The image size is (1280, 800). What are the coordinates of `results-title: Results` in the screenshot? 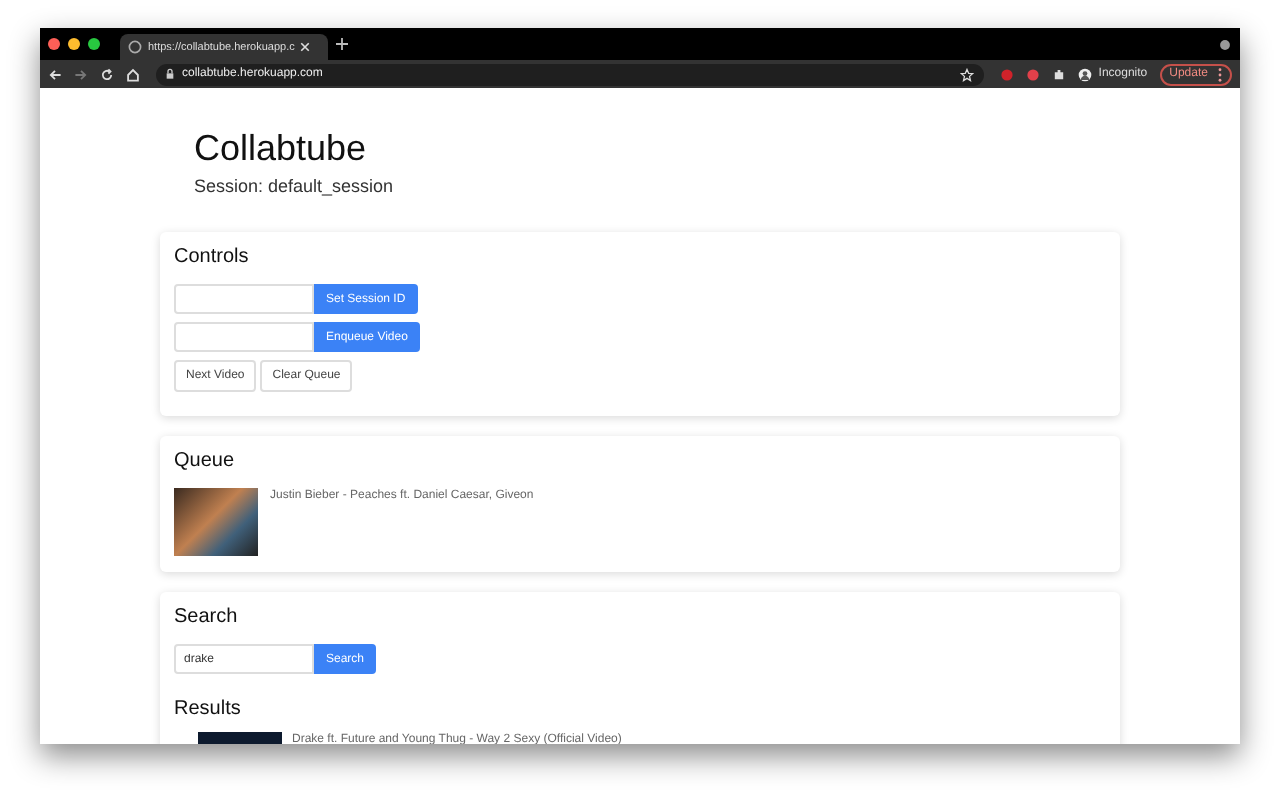 It's located at (208, 709).